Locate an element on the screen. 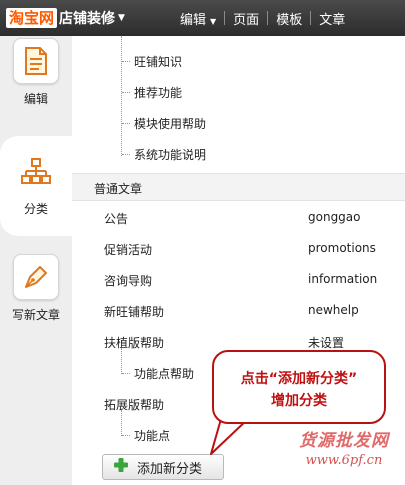  section-title: 普通文章 is located at coordinates (118, 189).